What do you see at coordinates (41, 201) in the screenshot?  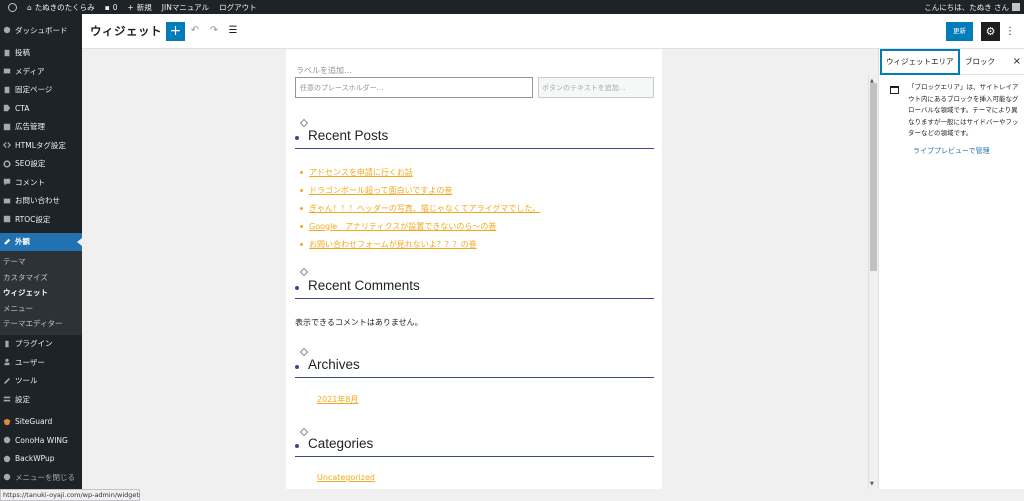 I see `sidebar-item-contact: お問い合わせ` at bounding box center [41, 201].